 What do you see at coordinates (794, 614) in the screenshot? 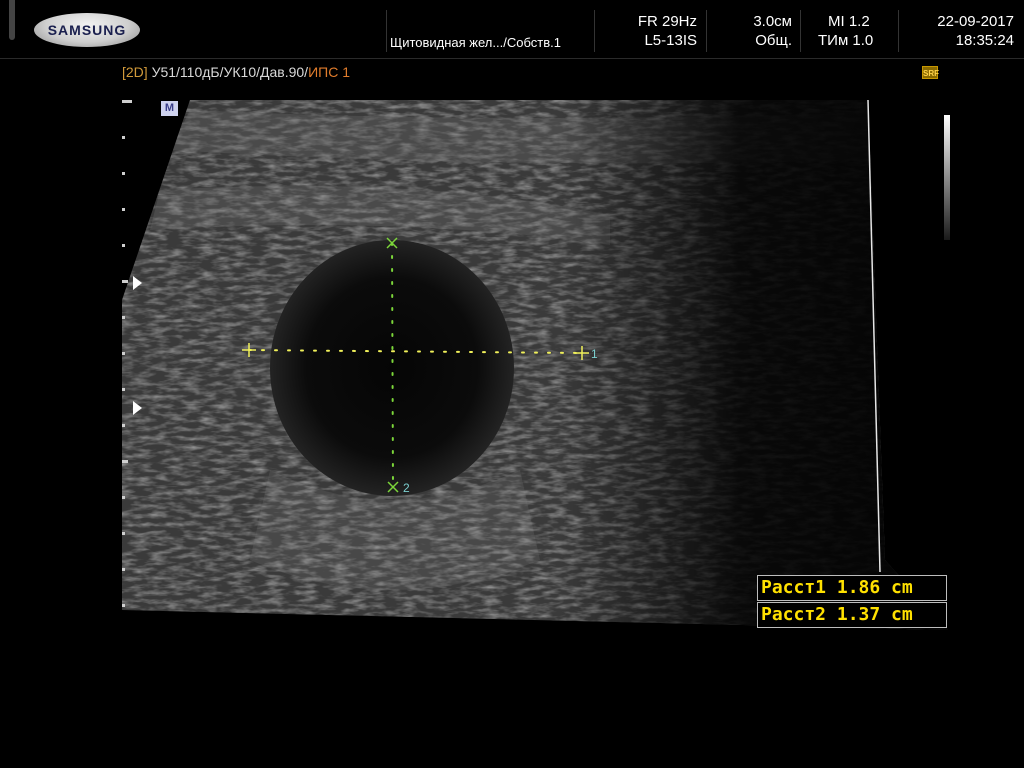
I see `measurement-label: Расст2` at bounding box center [794, 614].